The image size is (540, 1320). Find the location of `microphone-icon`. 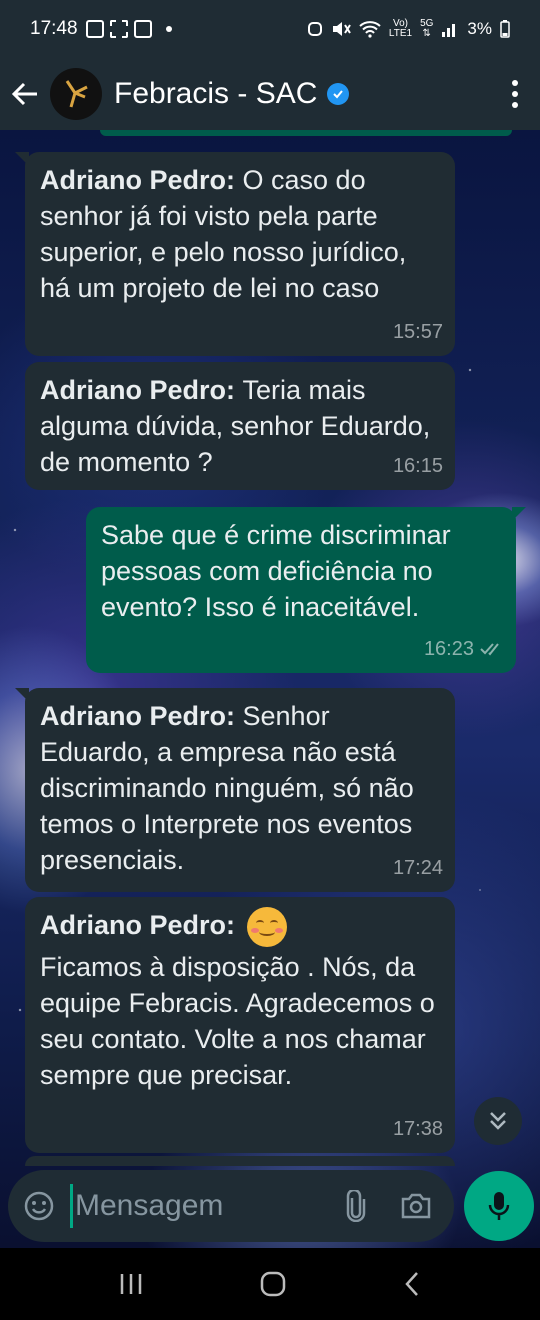

microphone-icon is located at coordinates (499, 1206).